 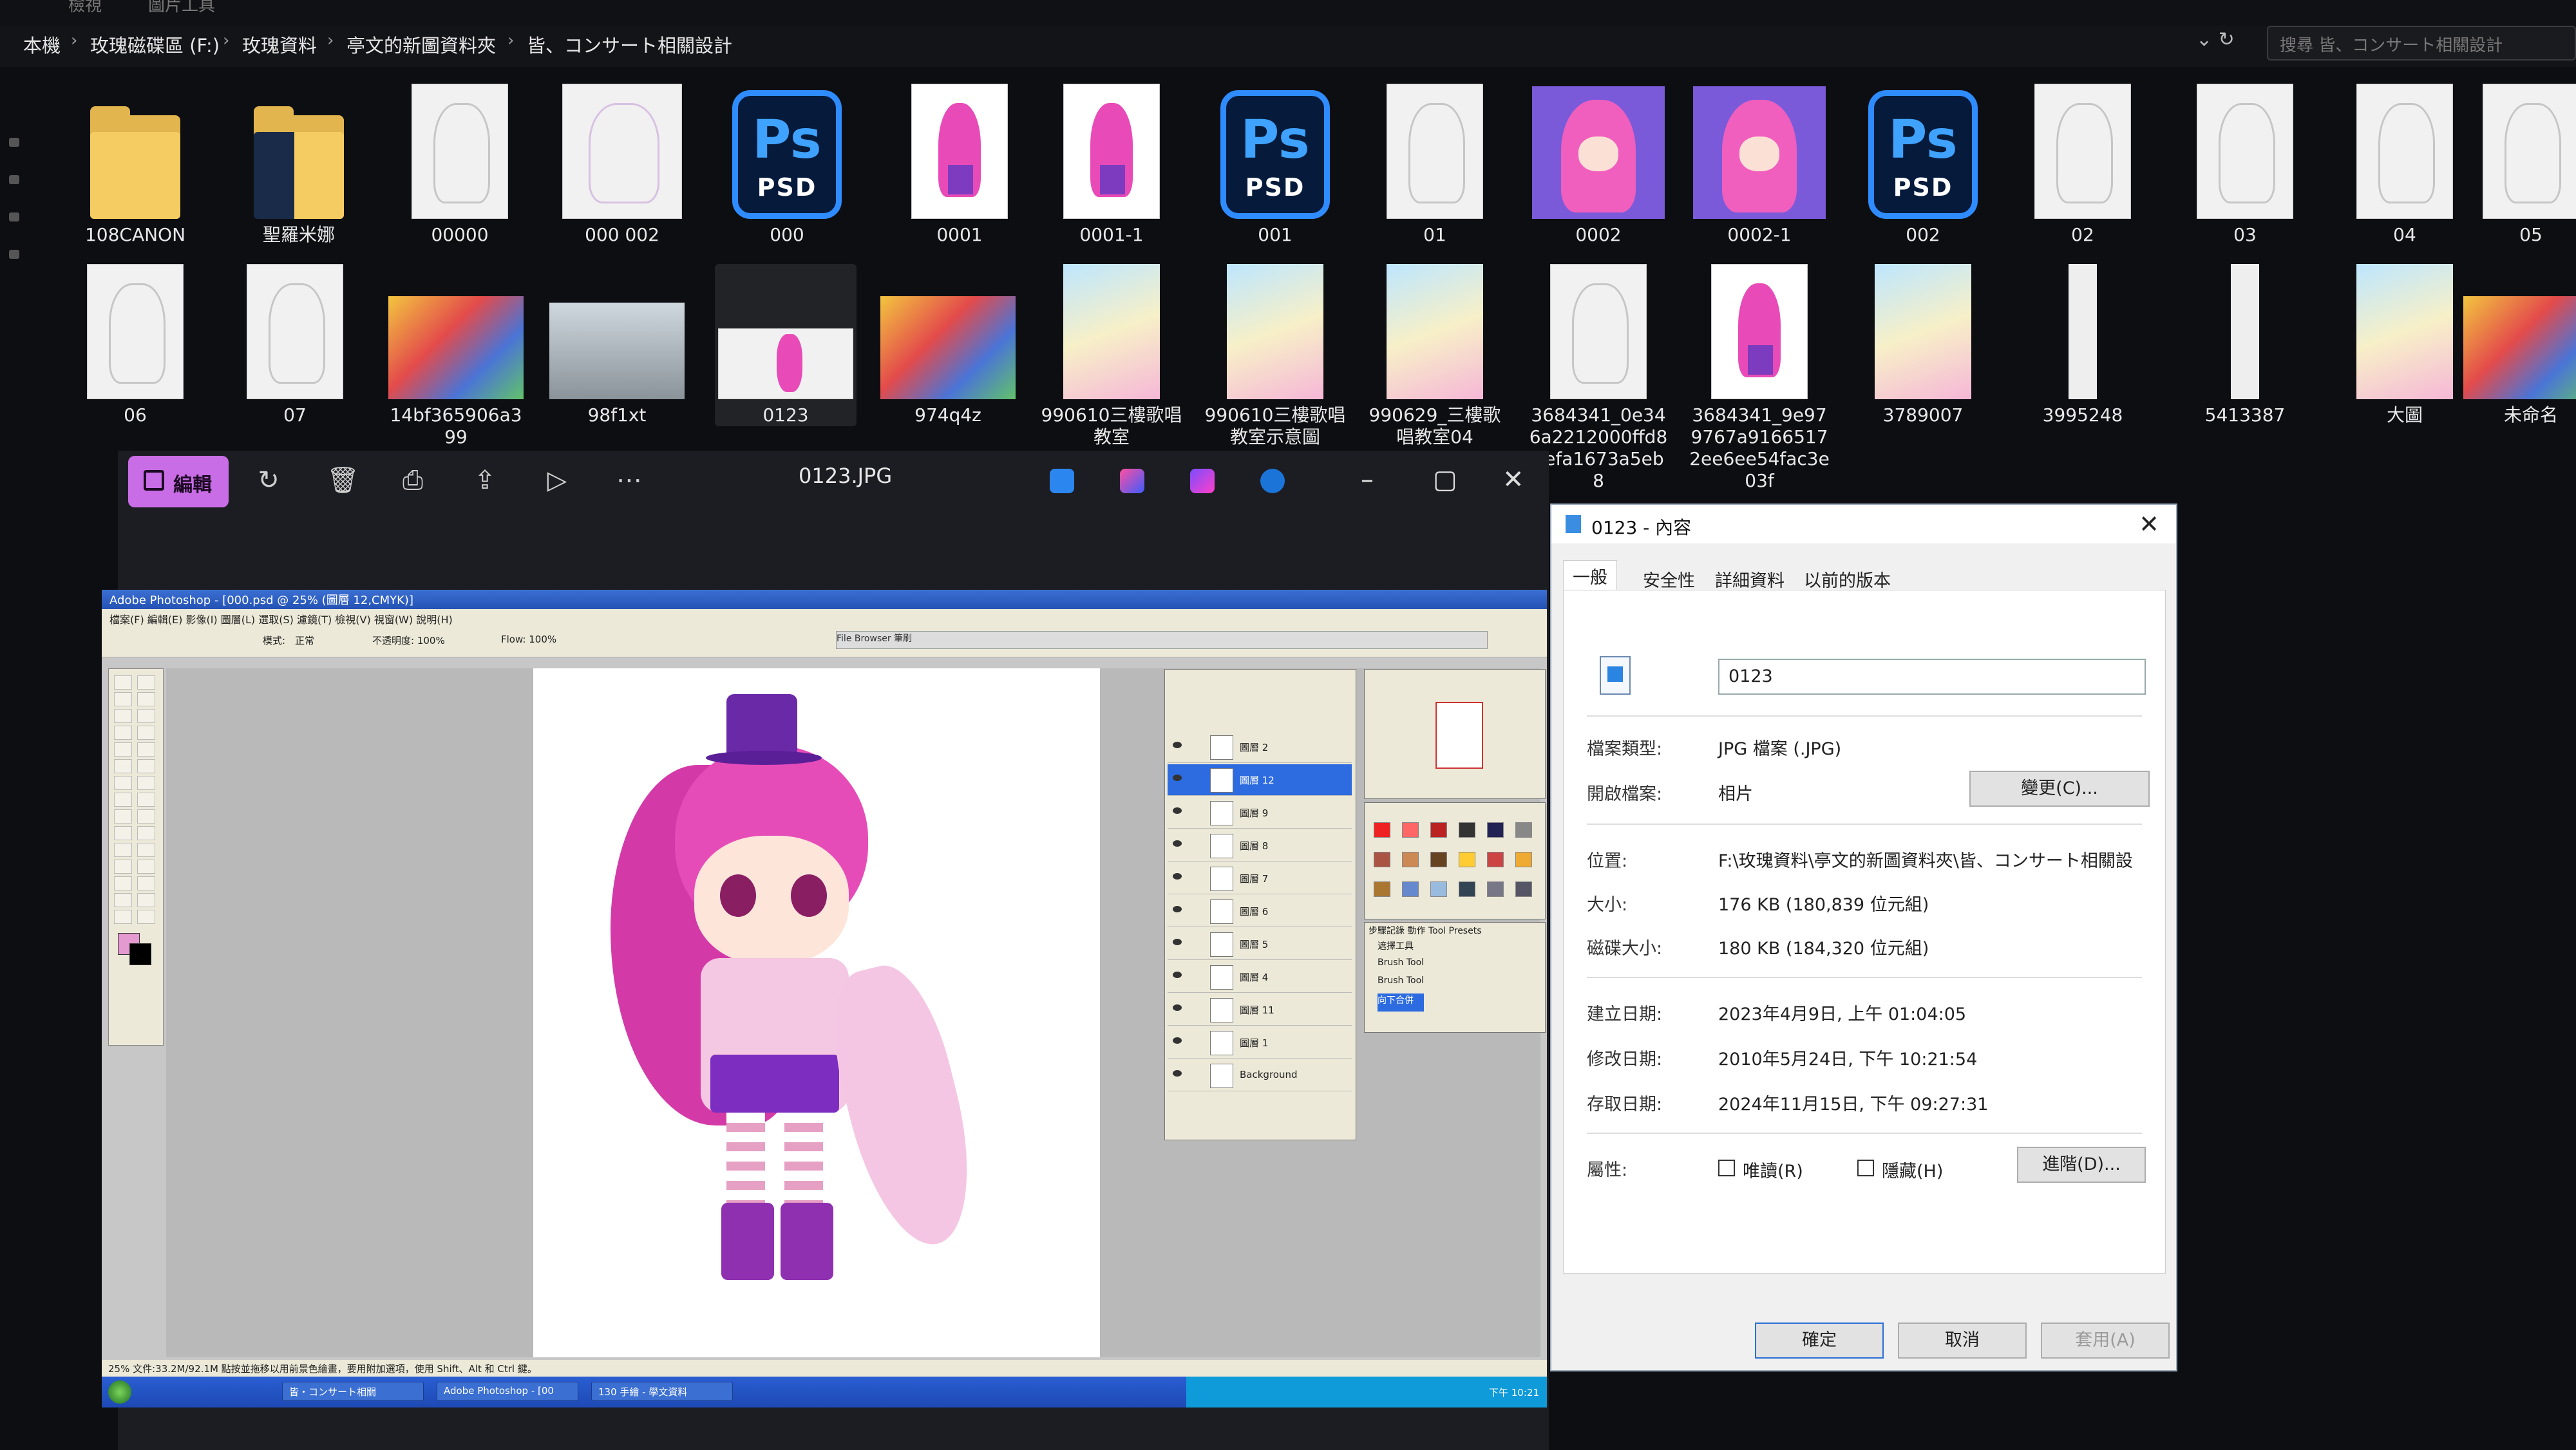 What do you see at coordinates (413, 480) in the screenshot?
I see `print-icon: ⎙` at bounding box center [413, 480].